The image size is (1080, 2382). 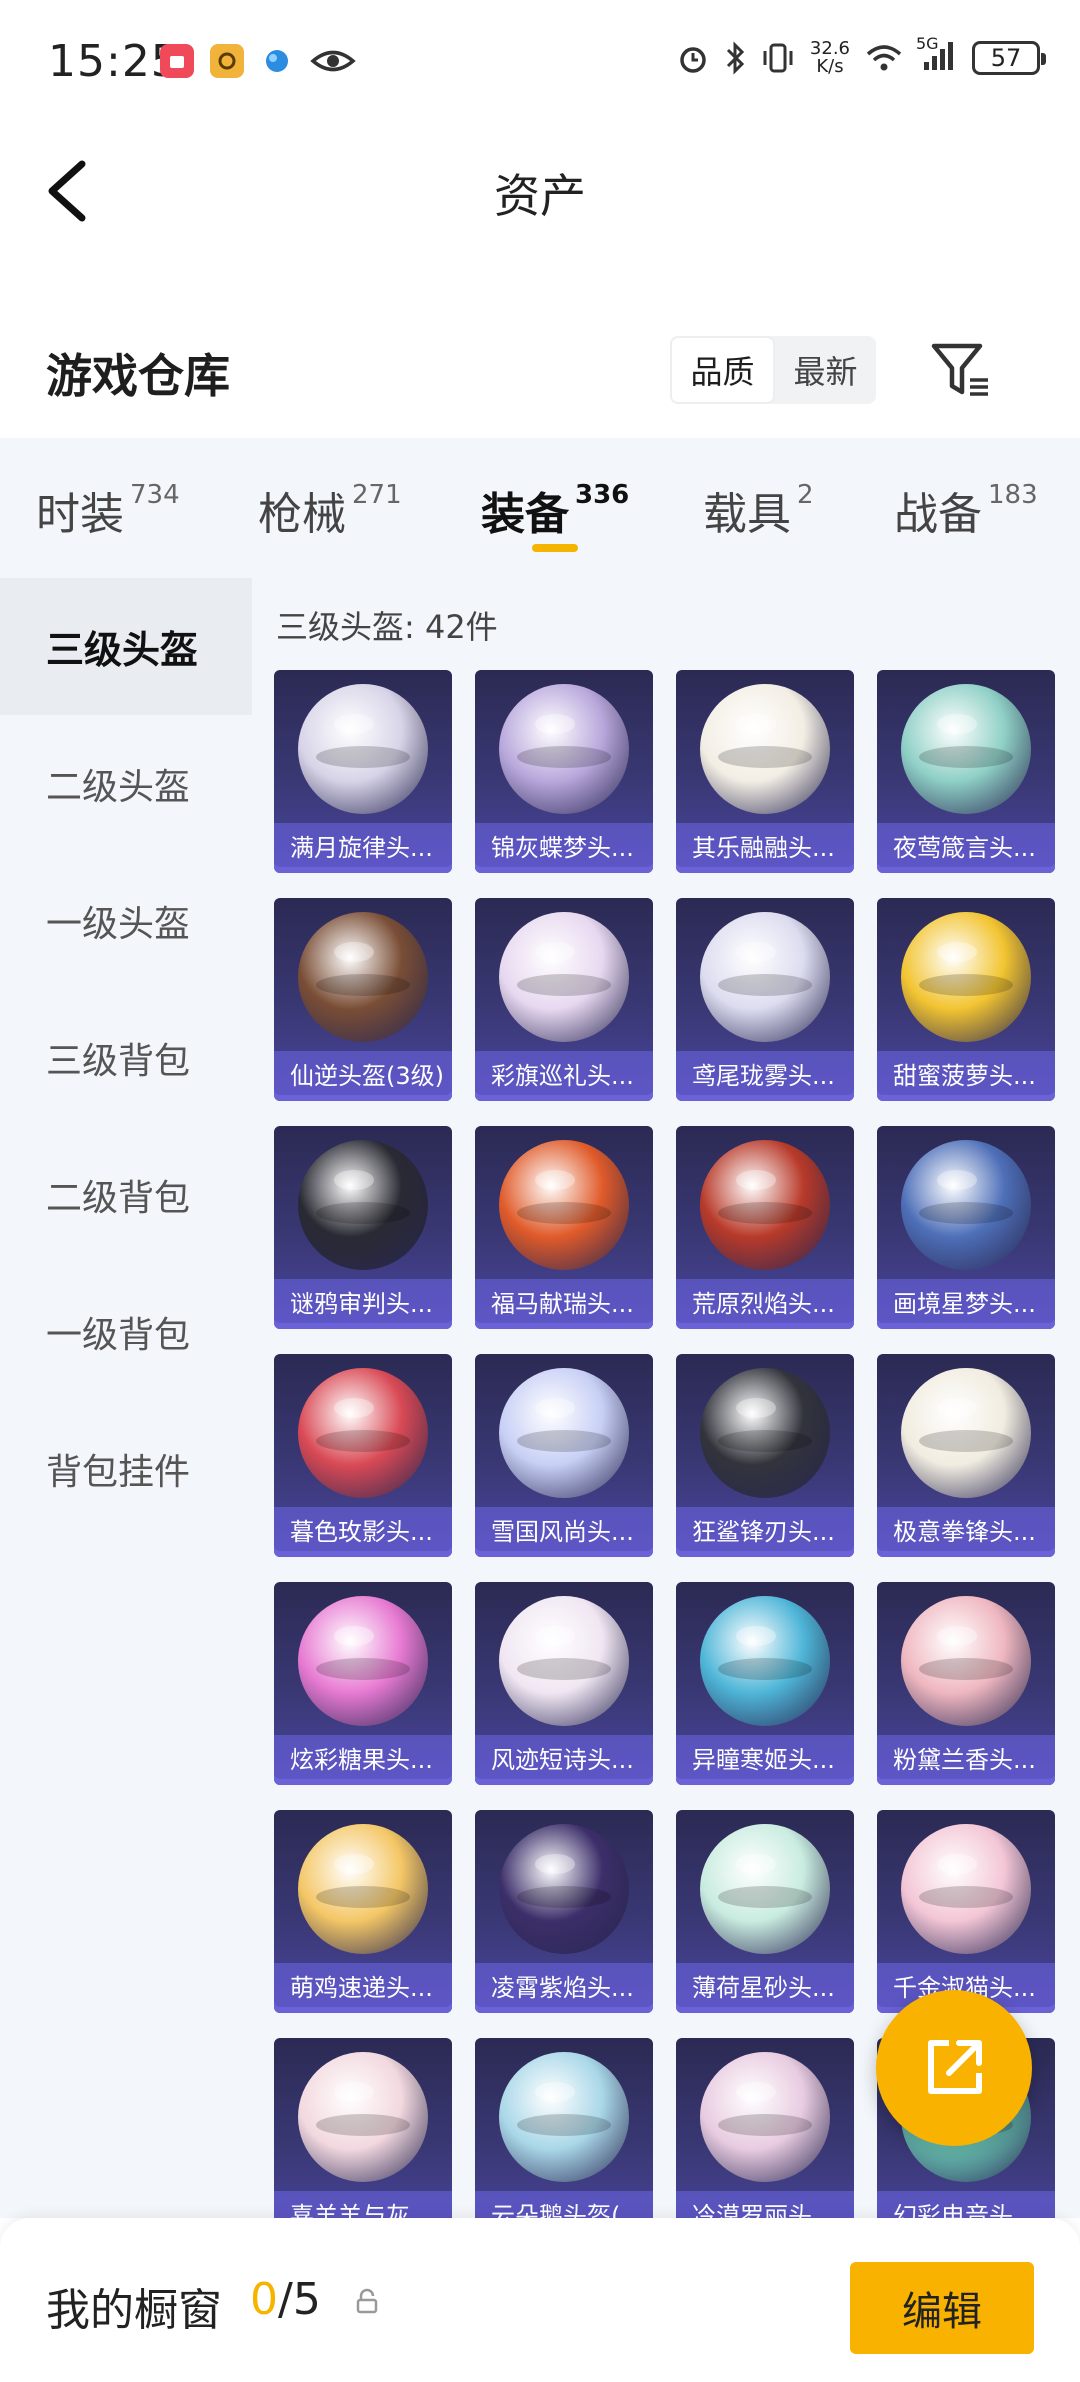 I want to click on sidebar-item-level3-backpack: 三级背包, so click(x=126, y=1057).